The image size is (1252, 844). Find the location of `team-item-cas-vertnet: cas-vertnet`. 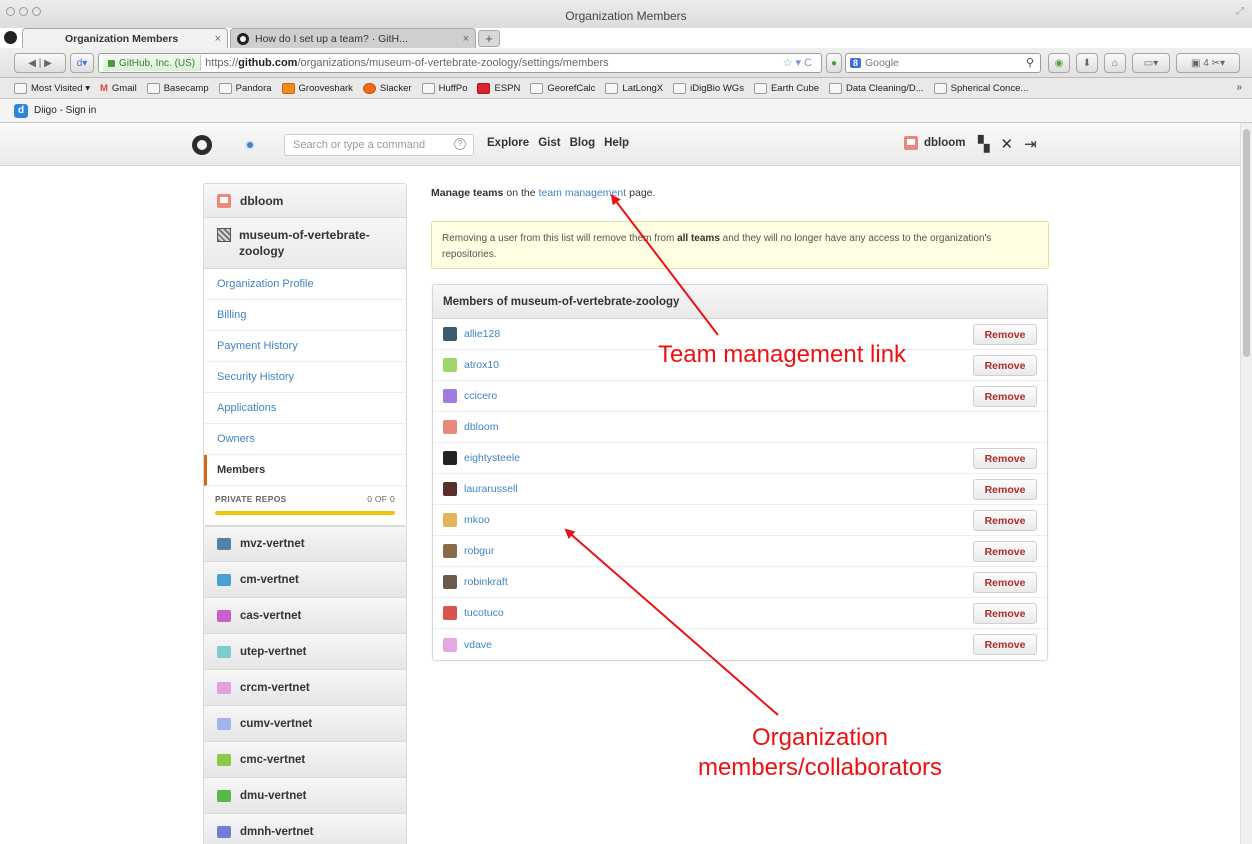

team-item-cas-vertnet: cas-vertnet is located at coordinates (305, 616).